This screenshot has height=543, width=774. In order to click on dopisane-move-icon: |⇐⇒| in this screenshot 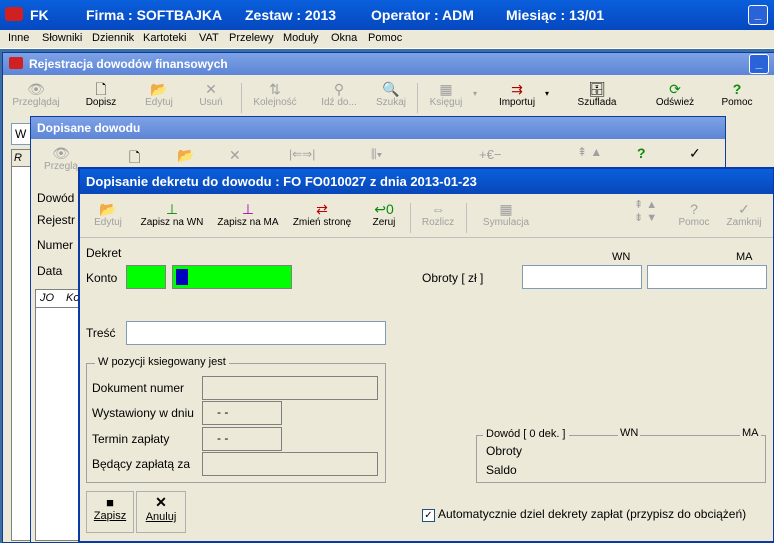, I will do `click(302, 154)`.